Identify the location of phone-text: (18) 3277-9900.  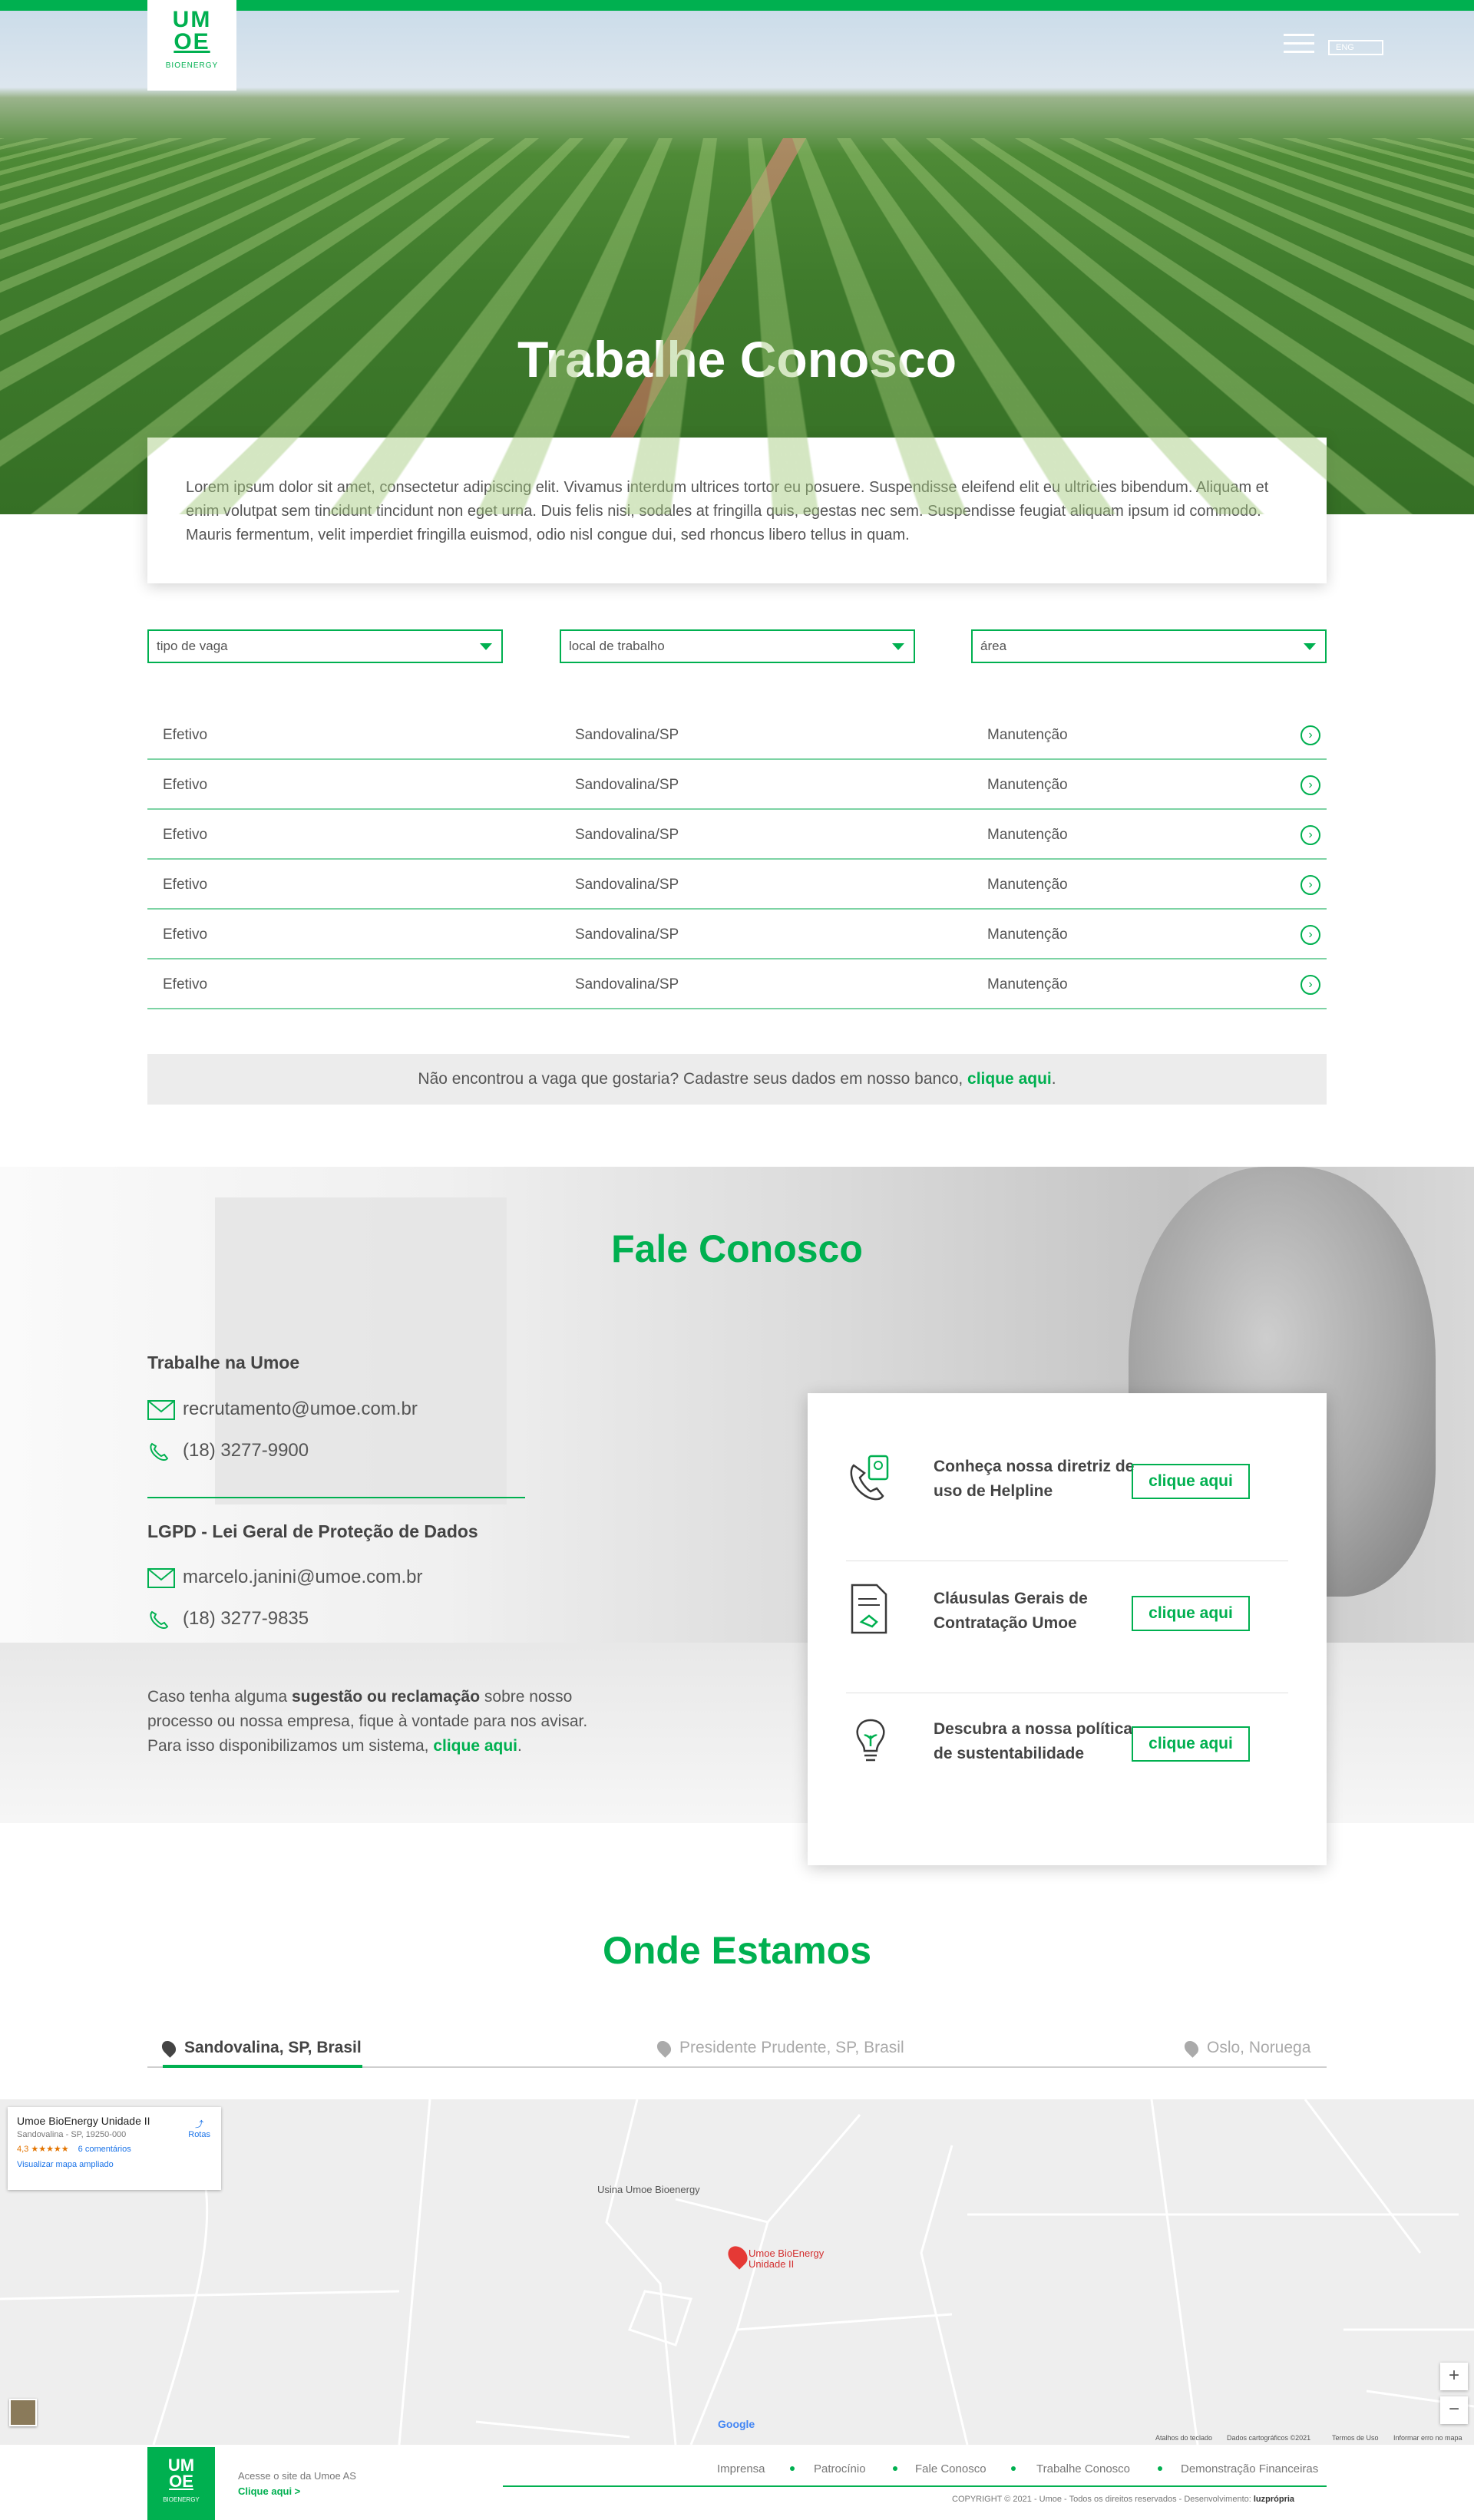
(246, 1451).